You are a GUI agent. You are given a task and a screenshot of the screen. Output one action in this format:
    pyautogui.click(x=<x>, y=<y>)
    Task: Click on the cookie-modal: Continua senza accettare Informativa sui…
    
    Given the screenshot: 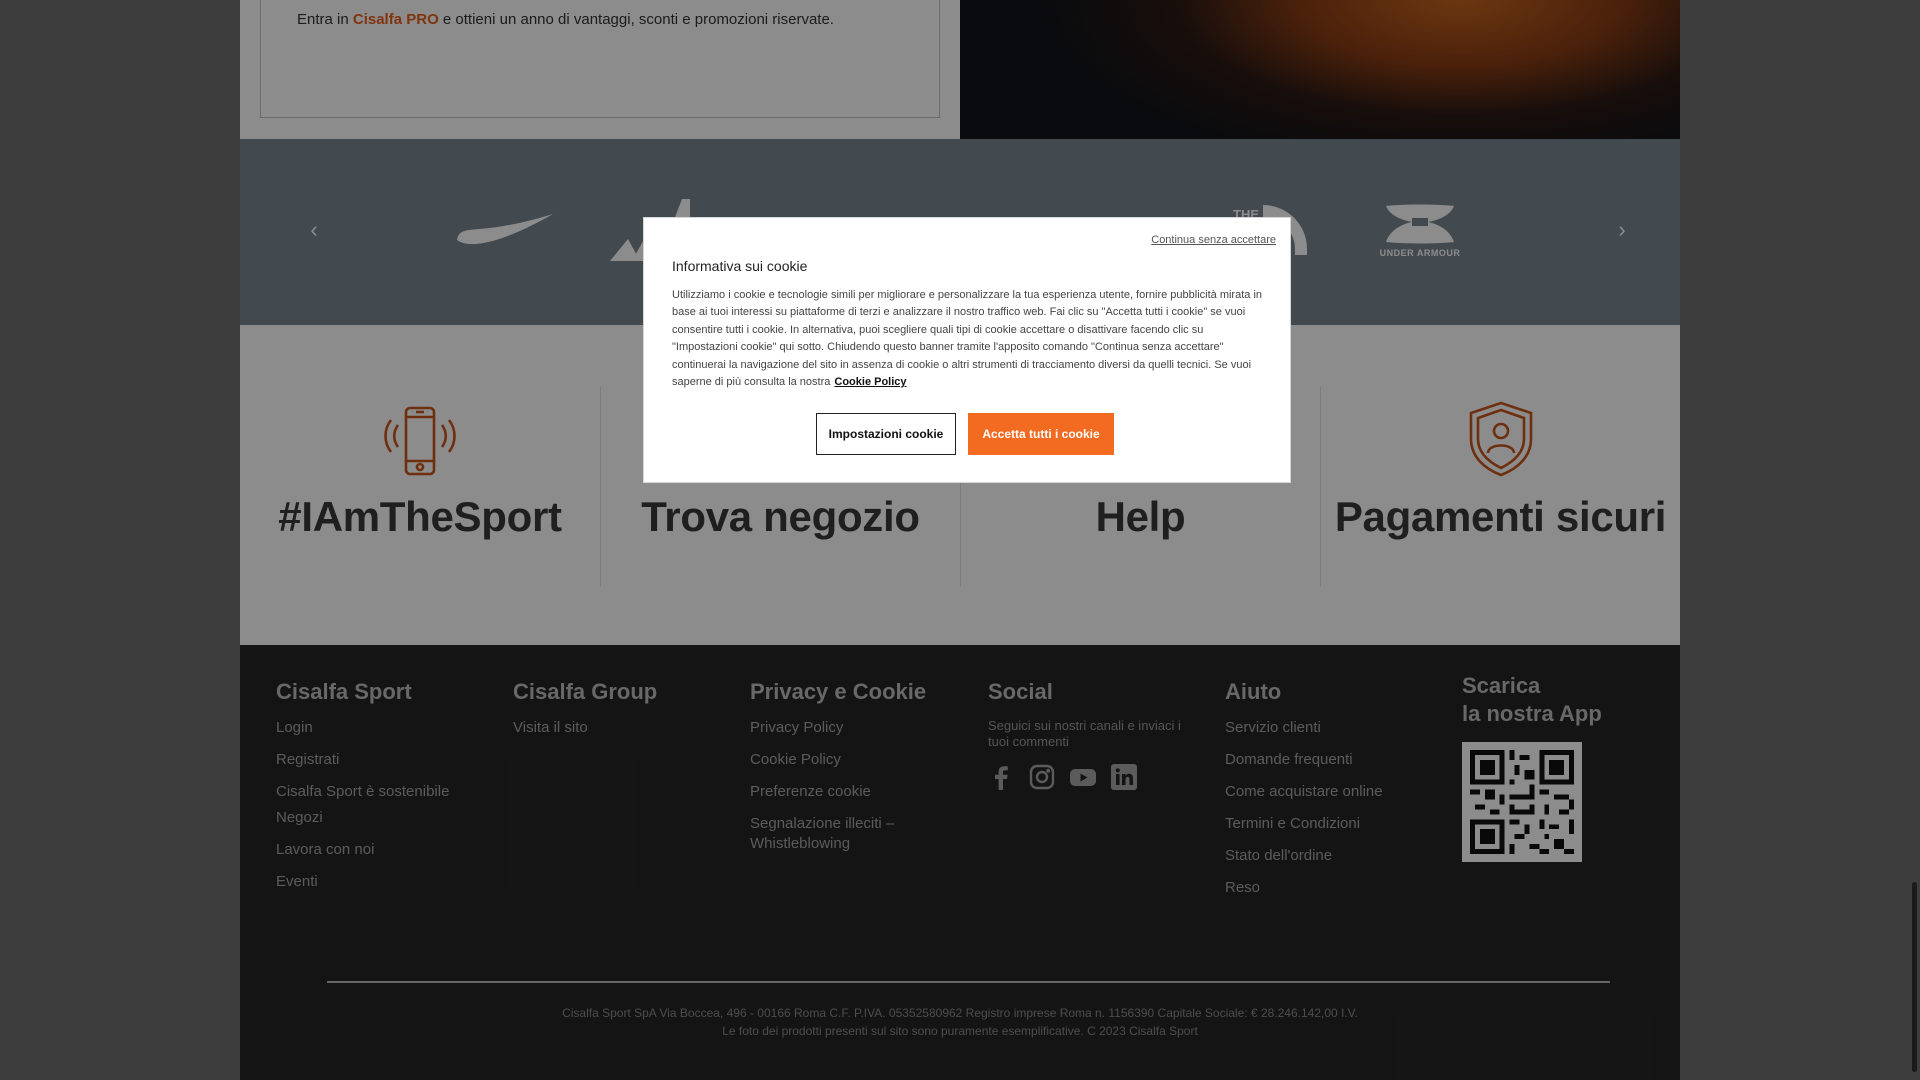 What is the action you would take?
    pyautogui.click(x=967, y=350)
    